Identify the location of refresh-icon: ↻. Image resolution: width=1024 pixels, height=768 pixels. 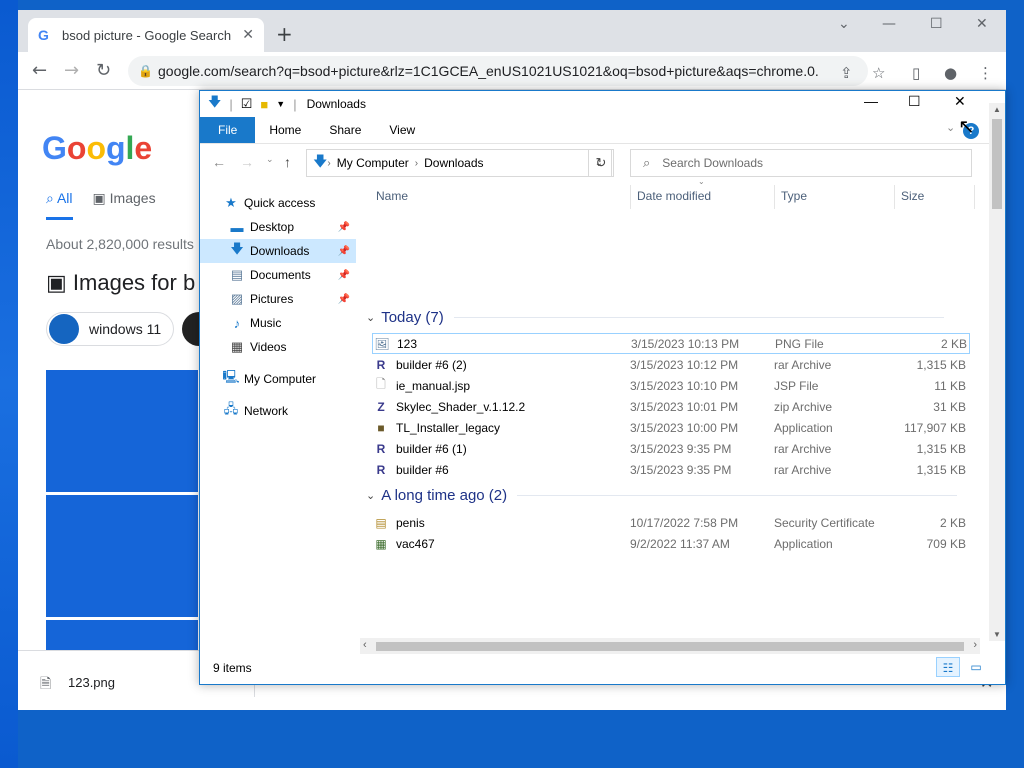
(601, 163).